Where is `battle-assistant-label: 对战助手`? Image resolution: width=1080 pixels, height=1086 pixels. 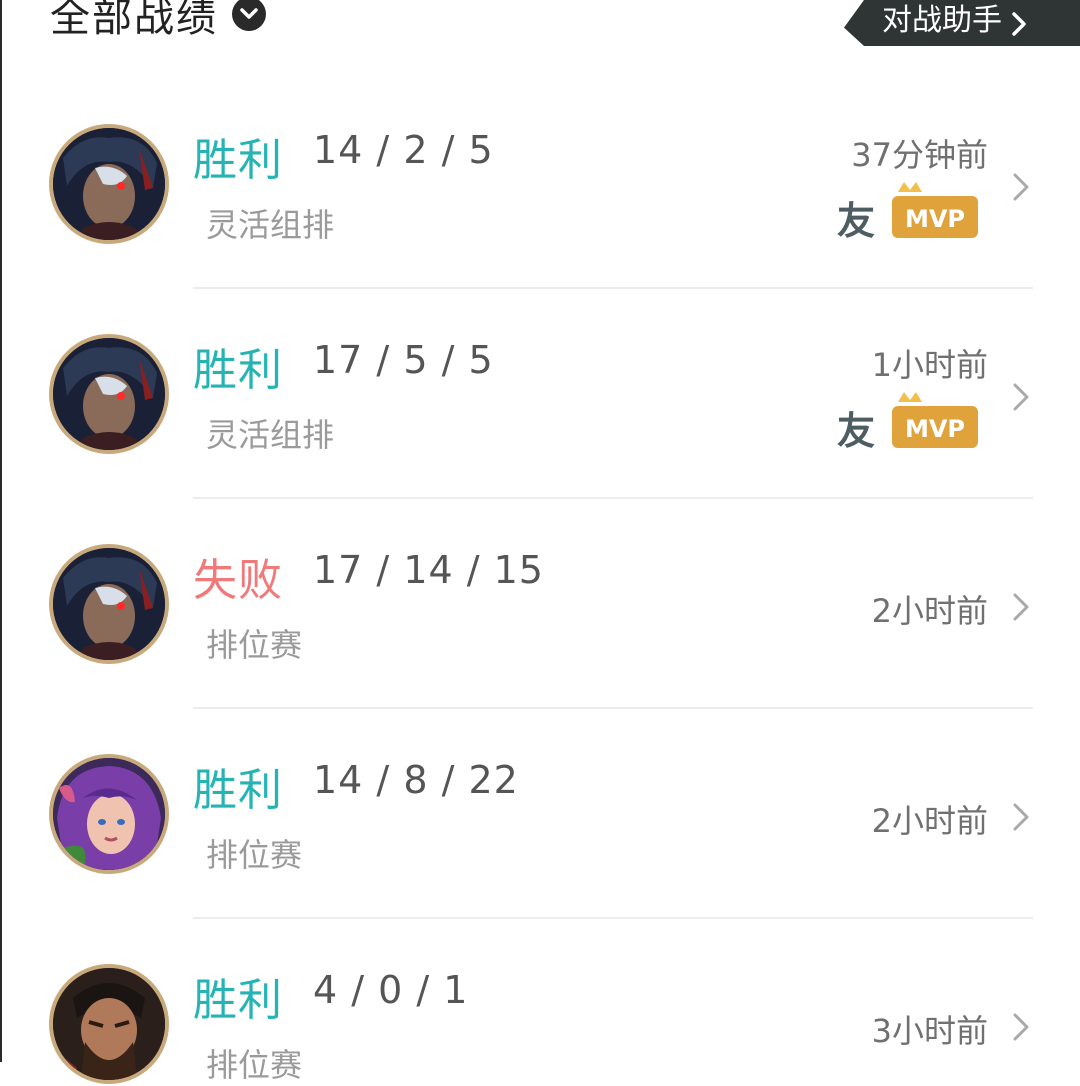
battle-assistant-label: 对战助手 is located at coordinates (942, 20).